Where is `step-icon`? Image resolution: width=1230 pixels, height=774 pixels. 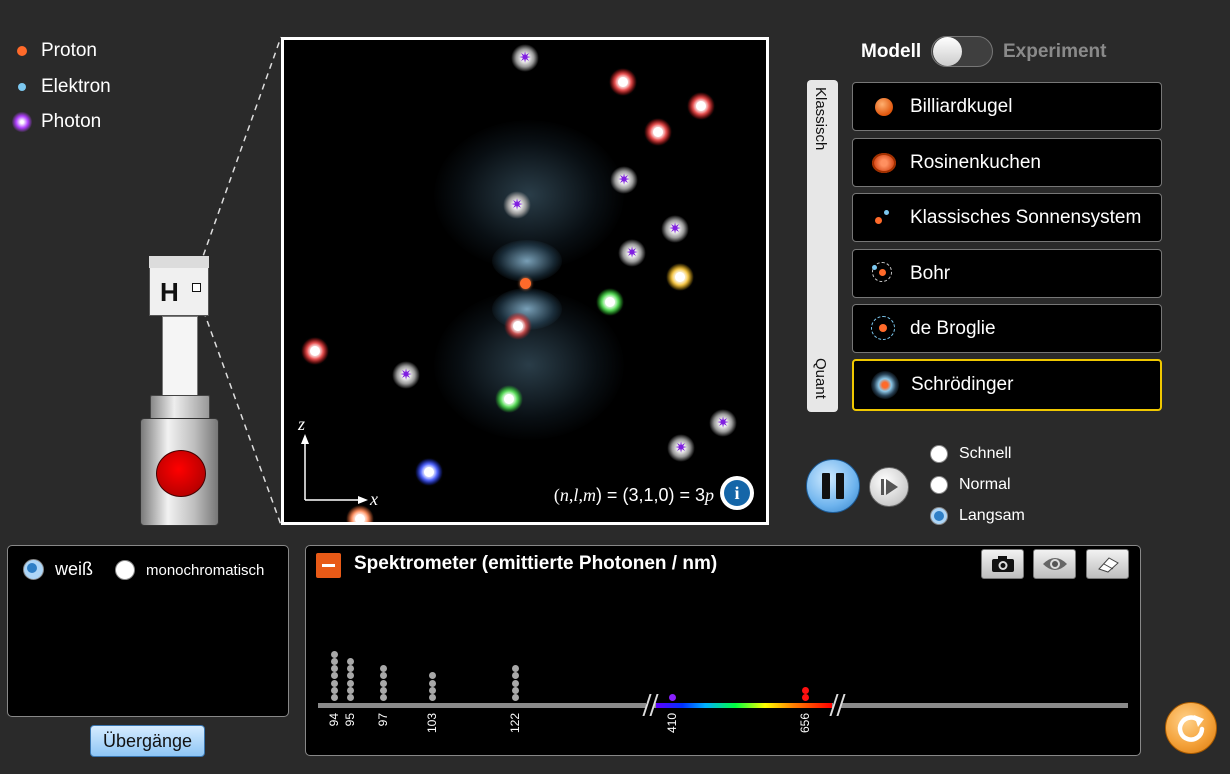
step-icon is located at coordinates (889, 487).